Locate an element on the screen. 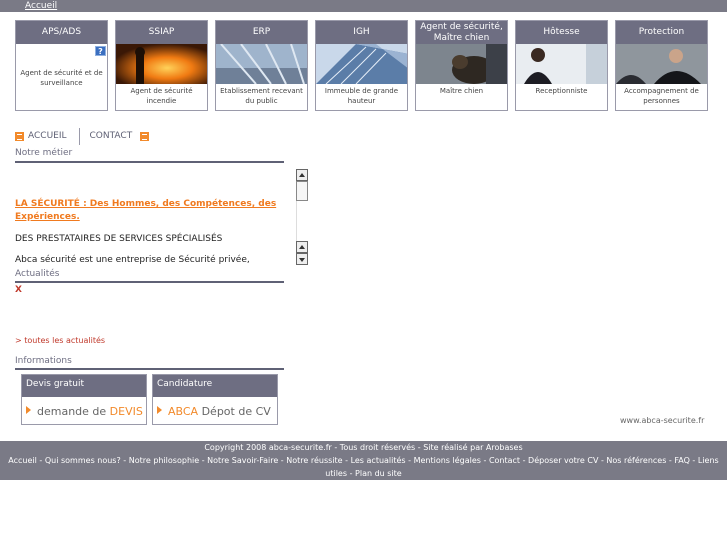 This screenshot has width=727, height=545. phone-icon is located at coordinates (145, 136).